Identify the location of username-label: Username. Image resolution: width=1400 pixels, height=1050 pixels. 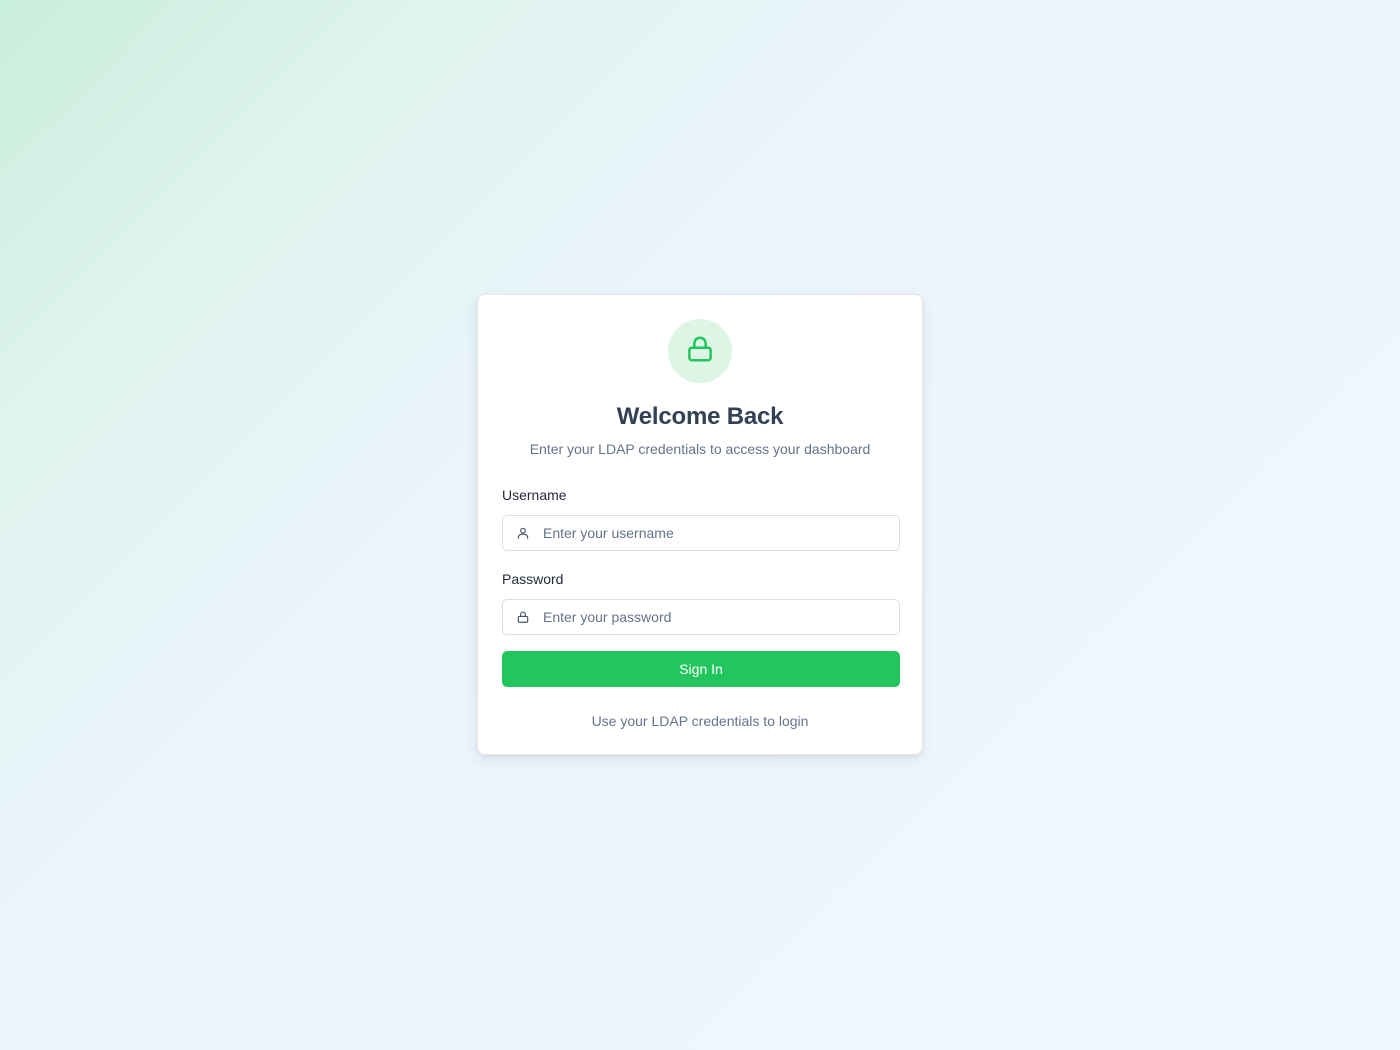
(534, 495).